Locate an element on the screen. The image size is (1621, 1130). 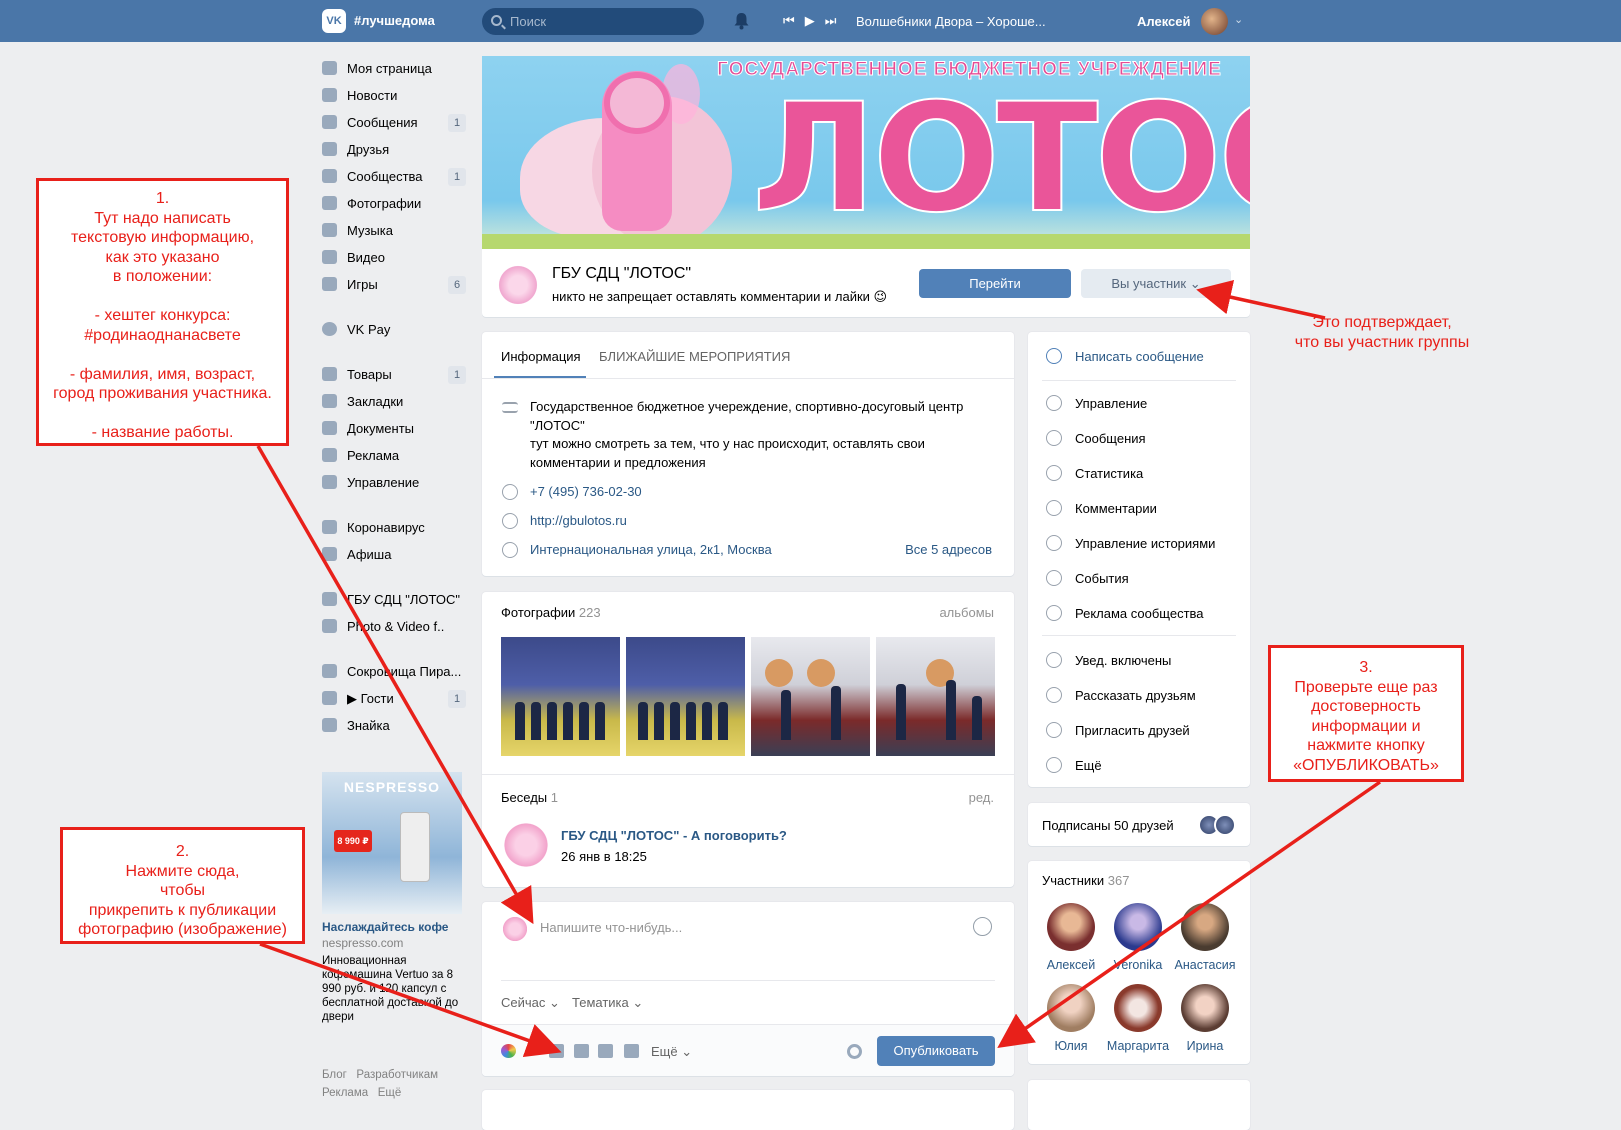
group-action-item: Комментарии is located at coordinates (1139, 508).